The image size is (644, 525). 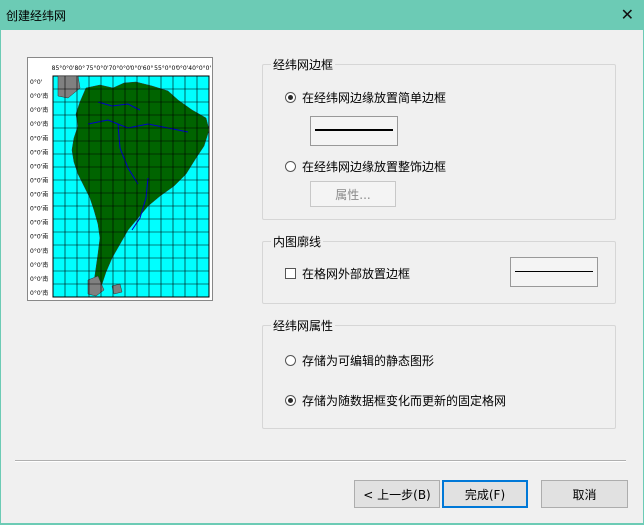 I want to click on preview-top-label: 75°, so click(x=91, y=68).